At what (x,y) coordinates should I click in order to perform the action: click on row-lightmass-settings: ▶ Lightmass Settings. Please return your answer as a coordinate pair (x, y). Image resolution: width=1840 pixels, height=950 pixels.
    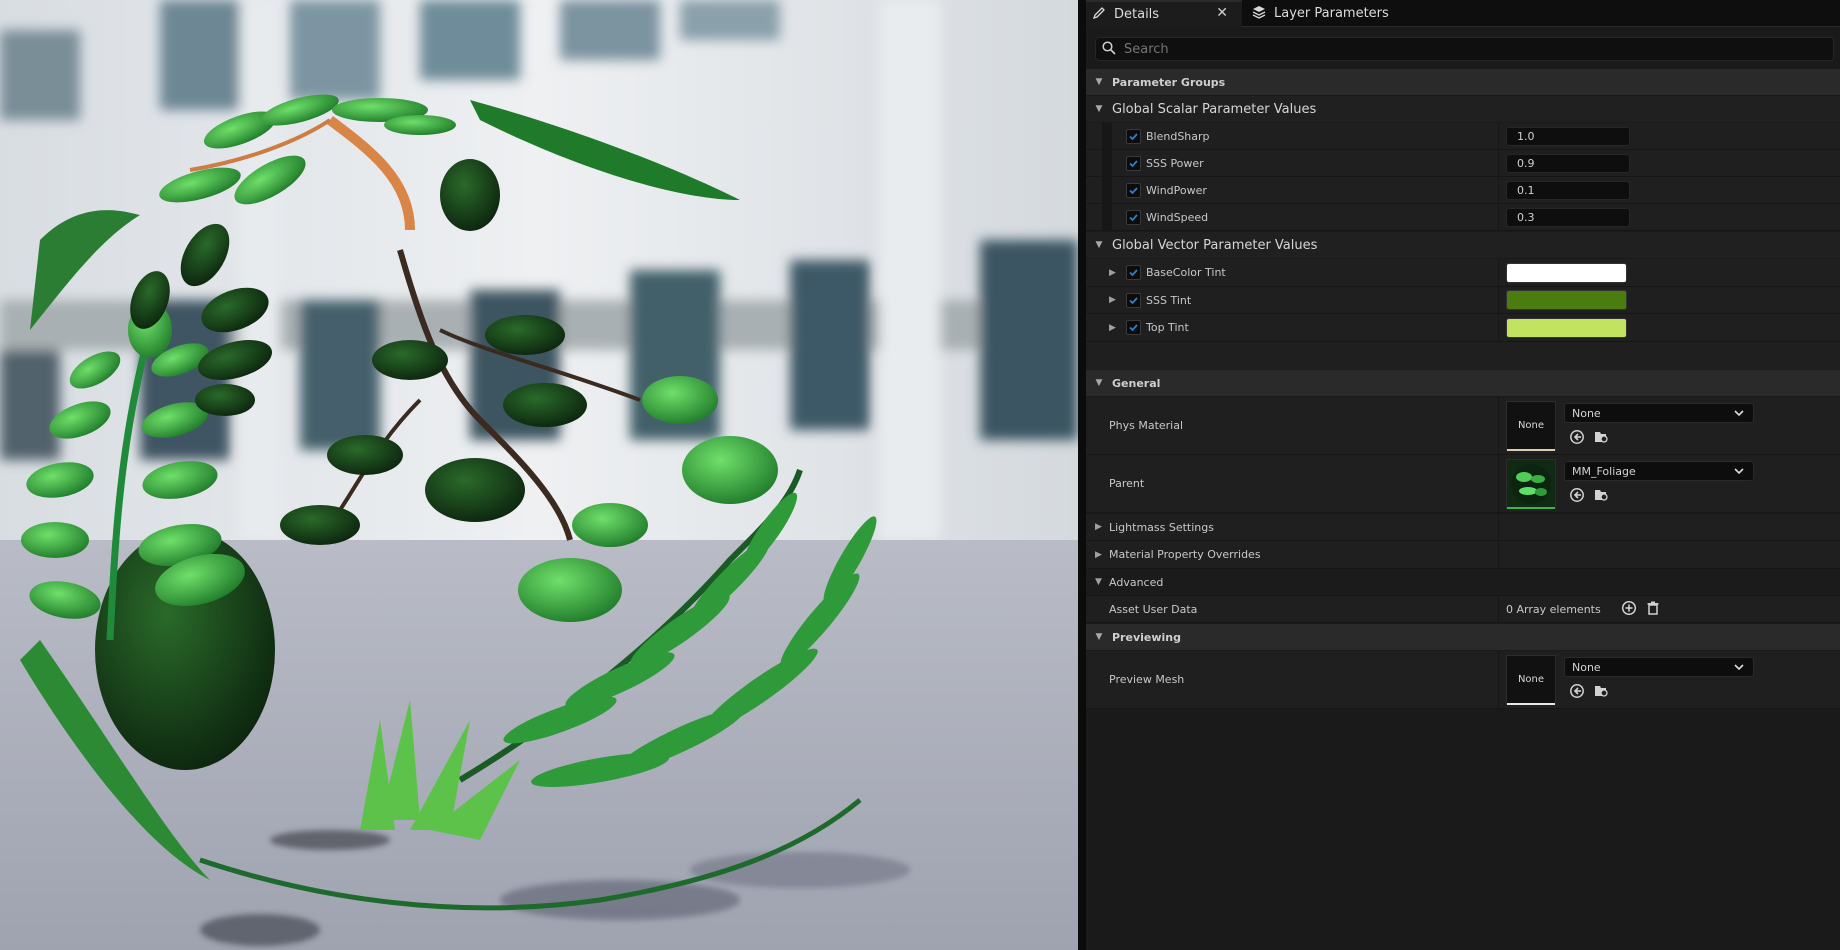
    Looking at the image, I should click on (1463, 527).